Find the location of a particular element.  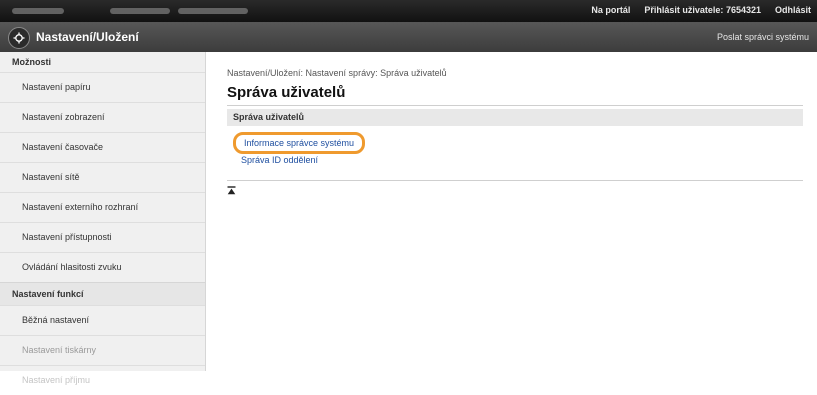

login-user-id: 7654321 is located at coordinates (743, 10).